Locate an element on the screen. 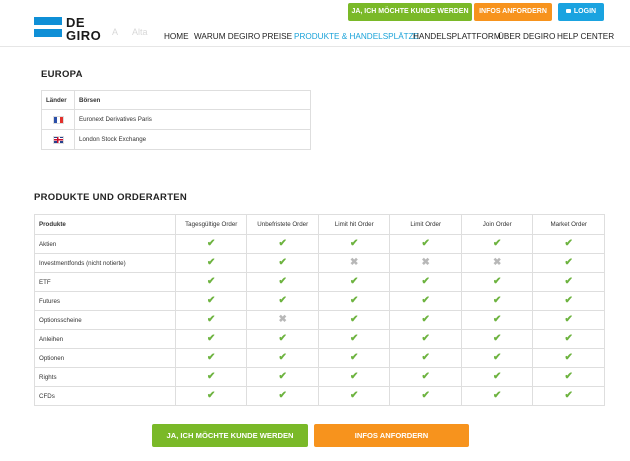 The image size is (630, 461). top-login-button: LOGIN is located at coordinates (581, 12).